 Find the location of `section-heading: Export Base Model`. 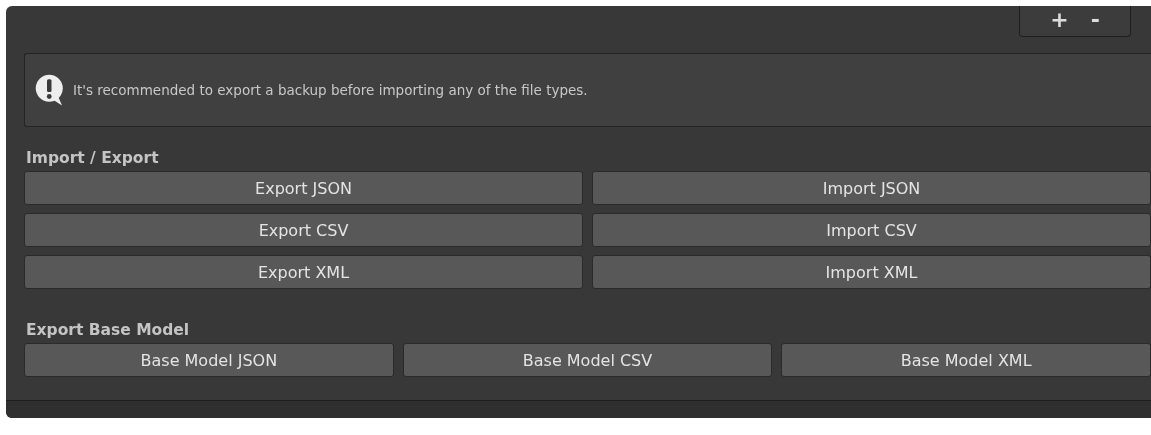

section-heading: Export Base Model is located at coordinates (108, 330).